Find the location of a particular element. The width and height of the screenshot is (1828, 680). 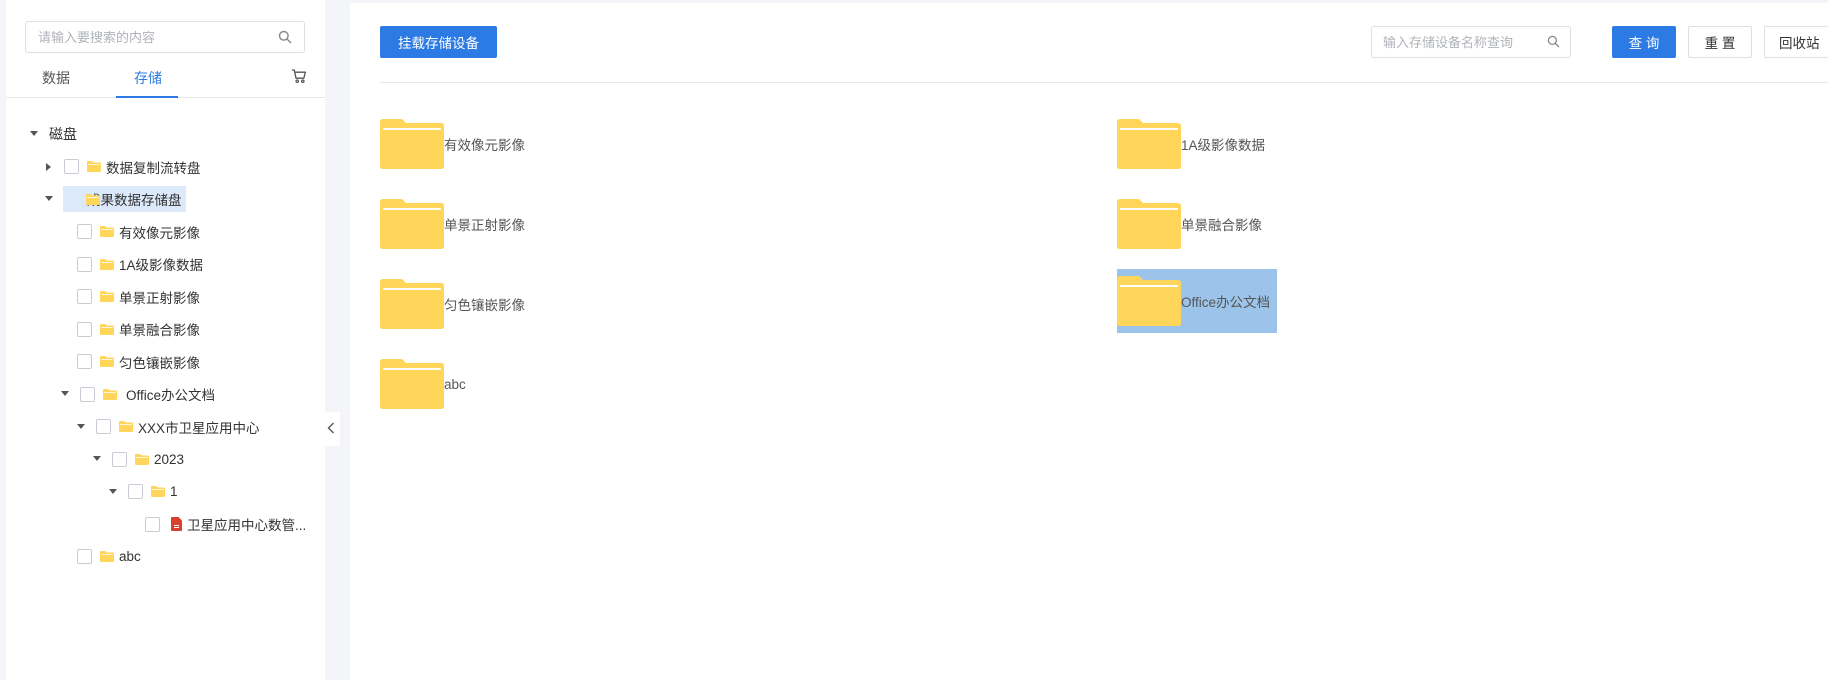

recycle-bin-button: 回收站 is located at coordinates (1796, 42).